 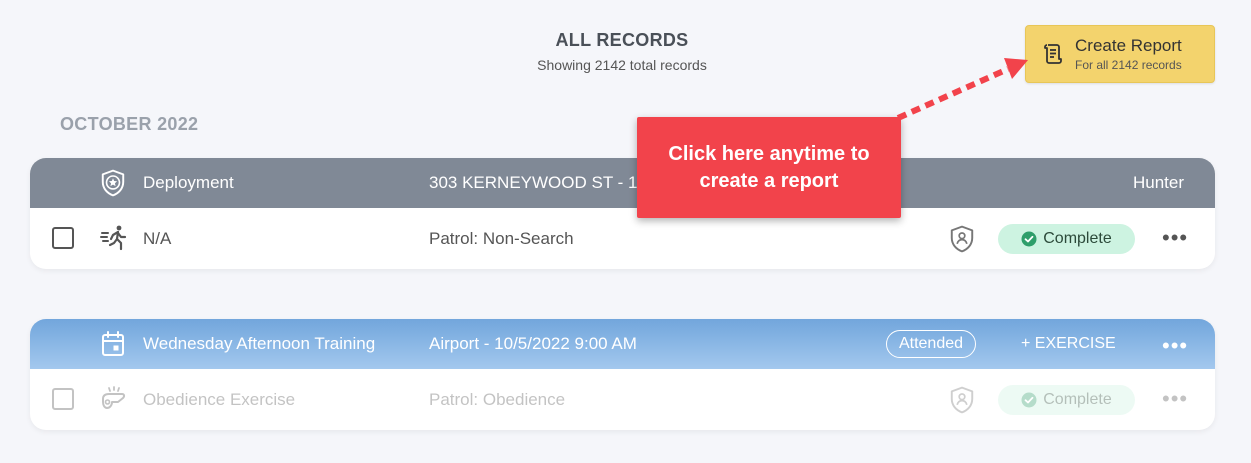 What do you see at coordinates (1053, 54) in the screenshot?
I see `report-document-icon` at bounding box center [1053, 54].